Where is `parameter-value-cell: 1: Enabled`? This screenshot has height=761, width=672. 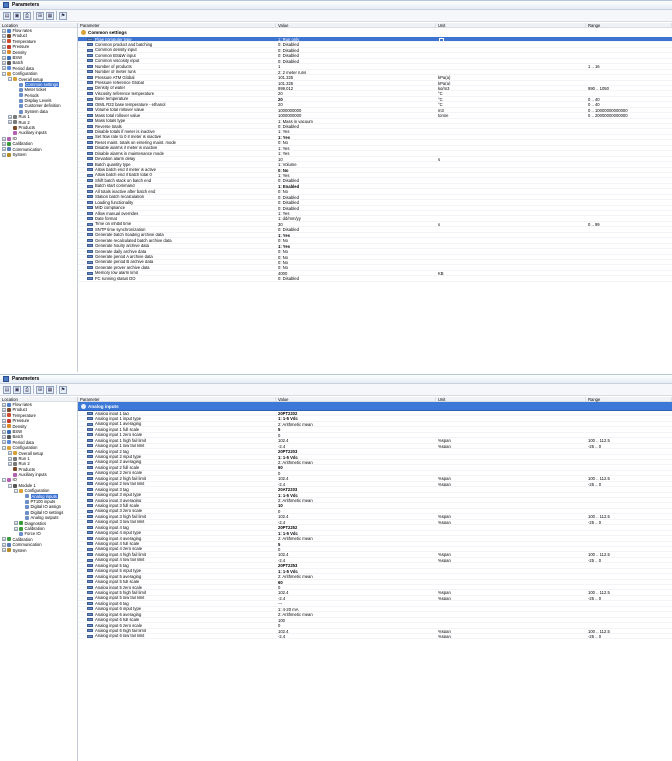
parameter-value-cell: 1: Enabled is located at coordinates (356, 186).